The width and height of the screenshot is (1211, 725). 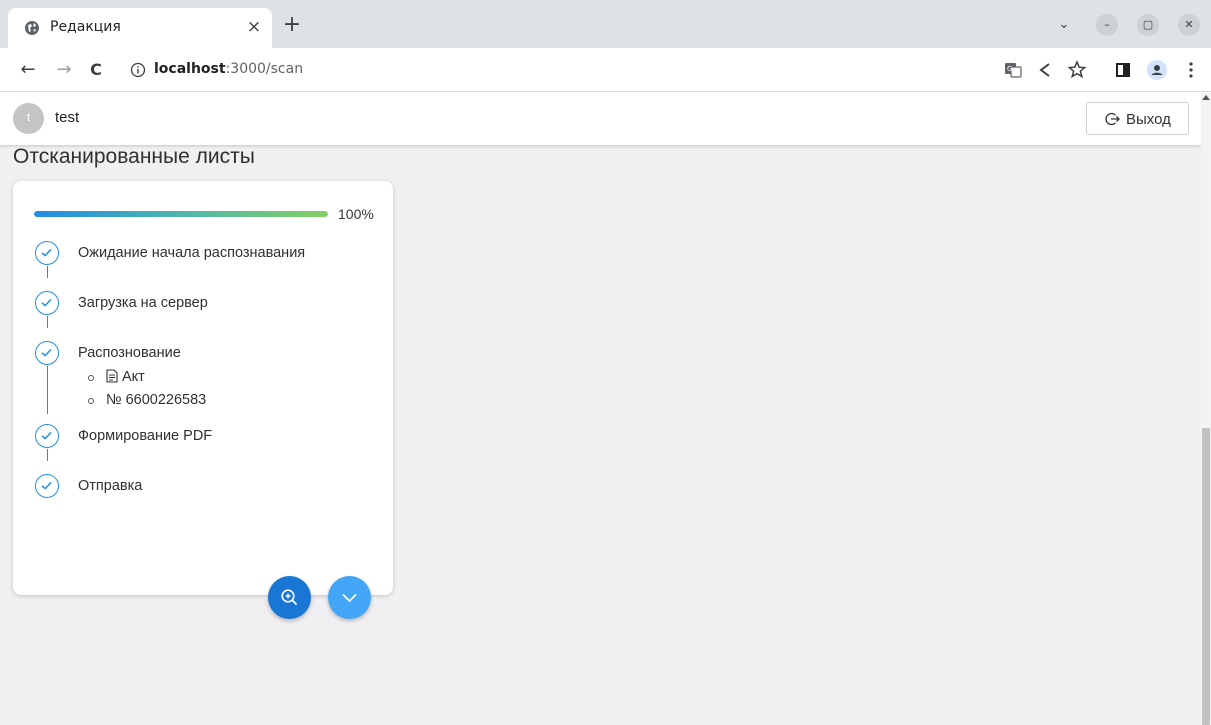 I want to click on expand-button, so click(x=349, y=597).